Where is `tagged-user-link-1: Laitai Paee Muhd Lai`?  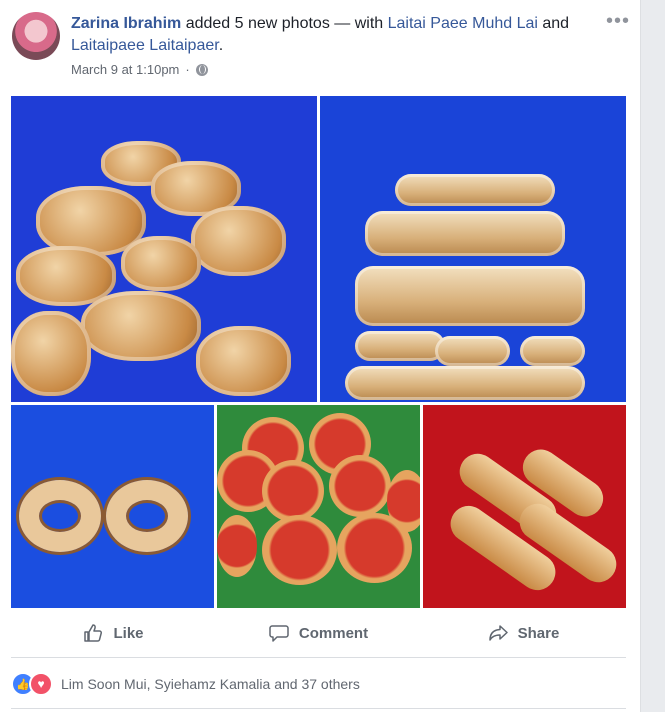 tagged-user-link-1: Laitai Paee Muhd Lai is located at coordinates (463, 23).